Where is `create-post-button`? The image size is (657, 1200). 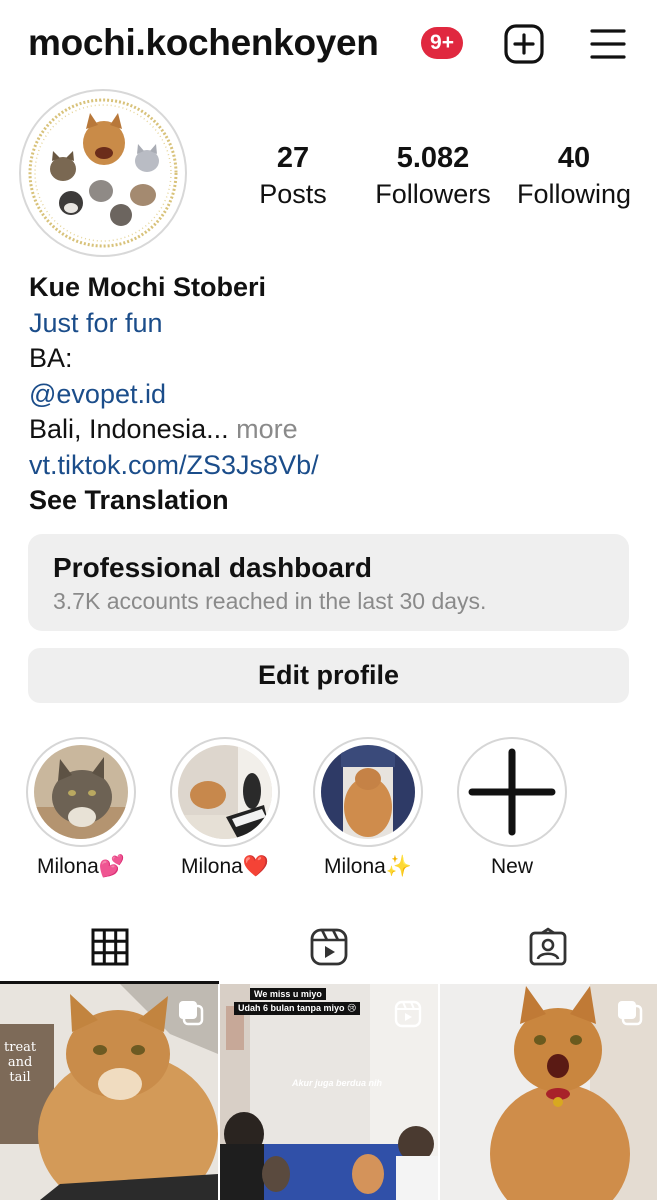
create-post-button is located at coordinates (524, 44).